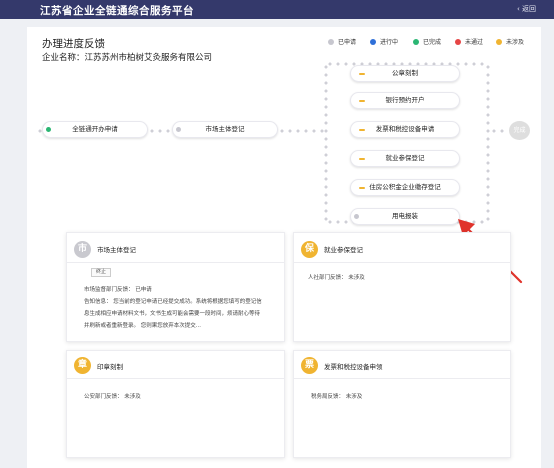  Describe the element at coordinates (402, 404) in the screenshot. I see `card-invoice: 票 发票和税控设备申领 税务局反馈： 未涉及` at that location.